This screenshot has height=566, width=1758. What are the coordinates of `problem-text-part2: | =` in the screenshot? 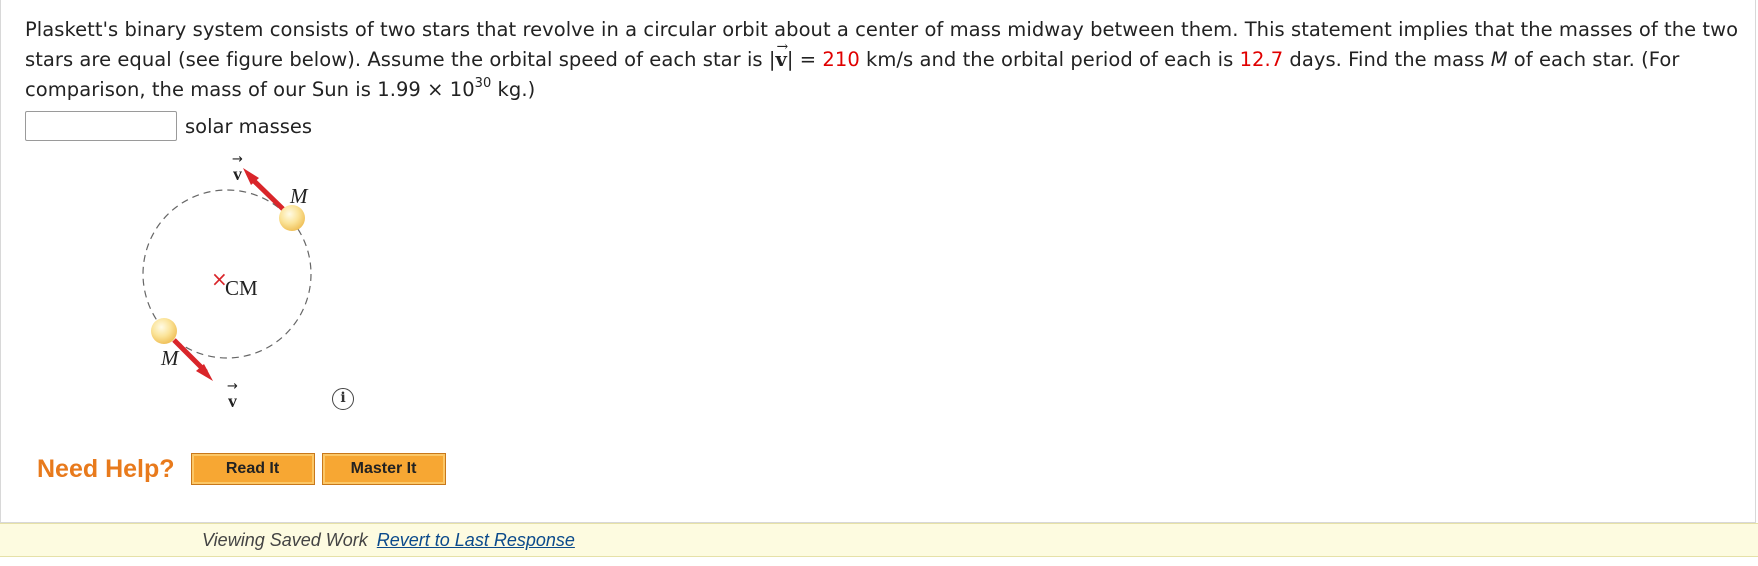 It's located at (804, 59).